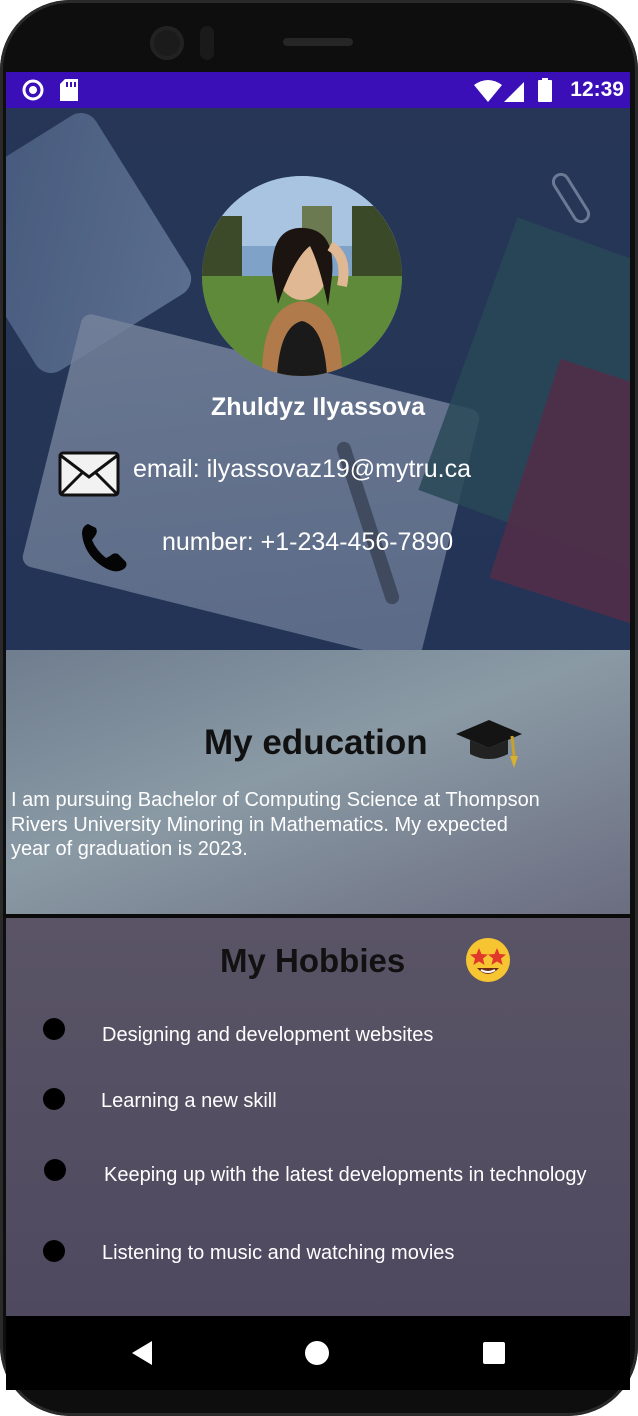  I want to click on hobby-item: Learning a new skill, so click(318, 1104).